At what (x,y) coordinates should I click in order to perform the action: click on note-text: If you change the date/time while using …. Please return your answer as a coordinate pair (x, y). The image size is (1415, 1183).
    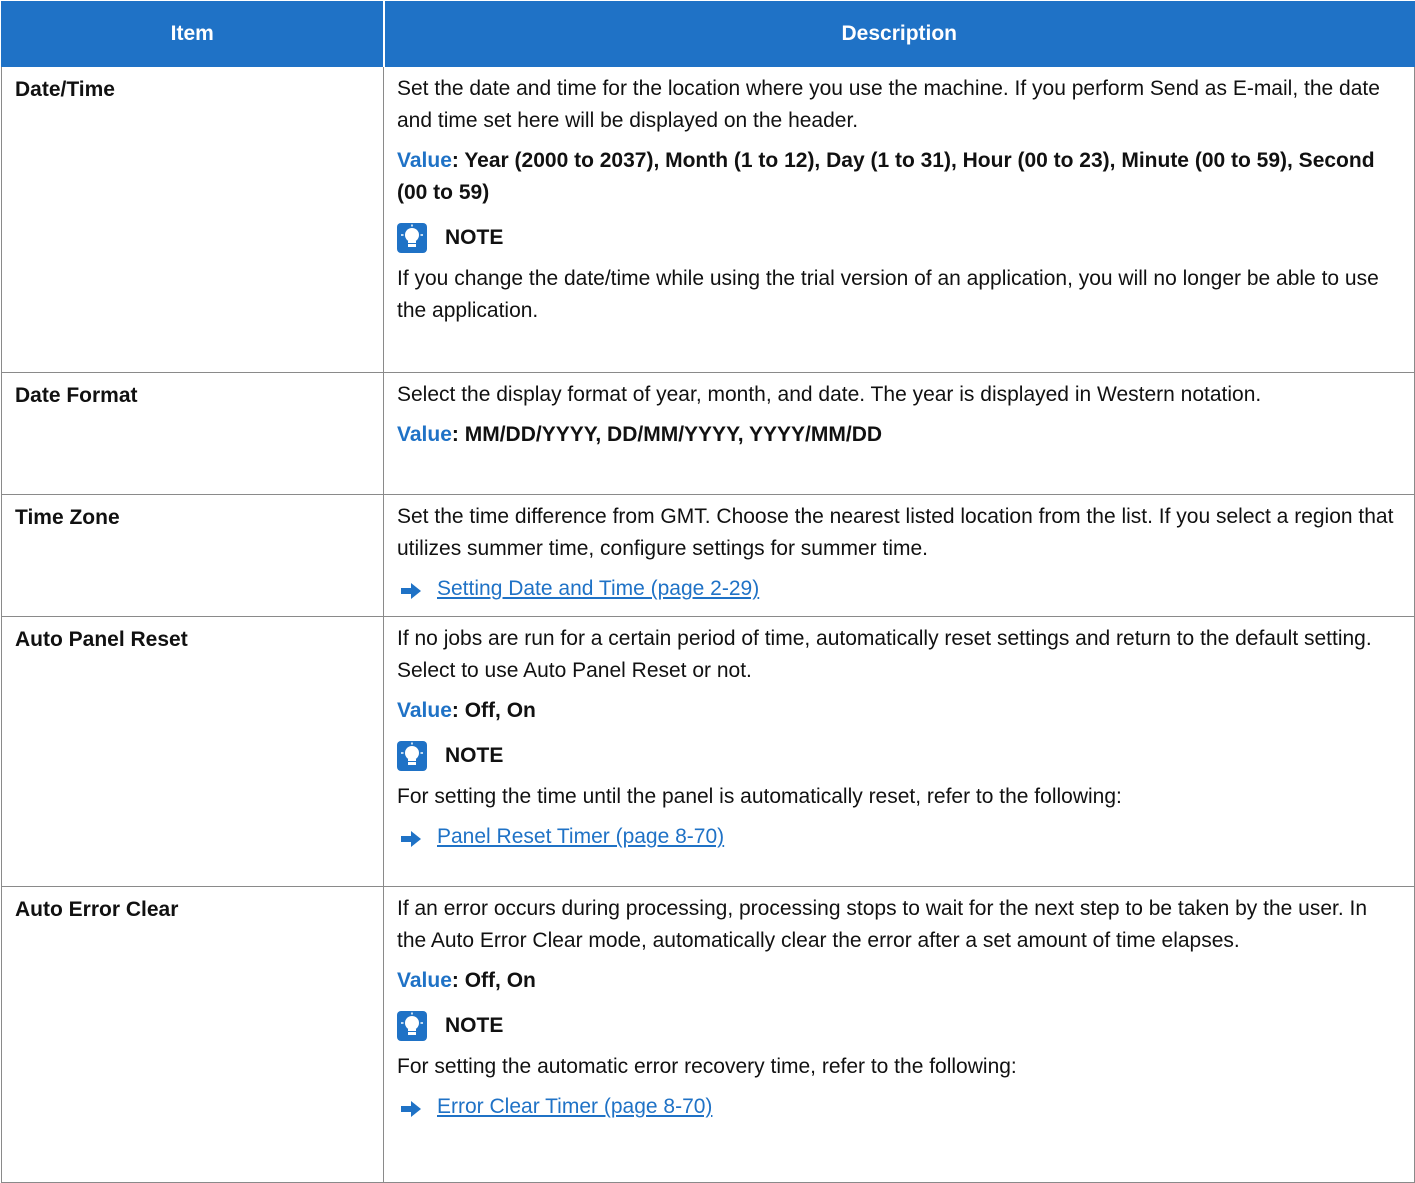
    Looking at the image, I should click on (888, 294).